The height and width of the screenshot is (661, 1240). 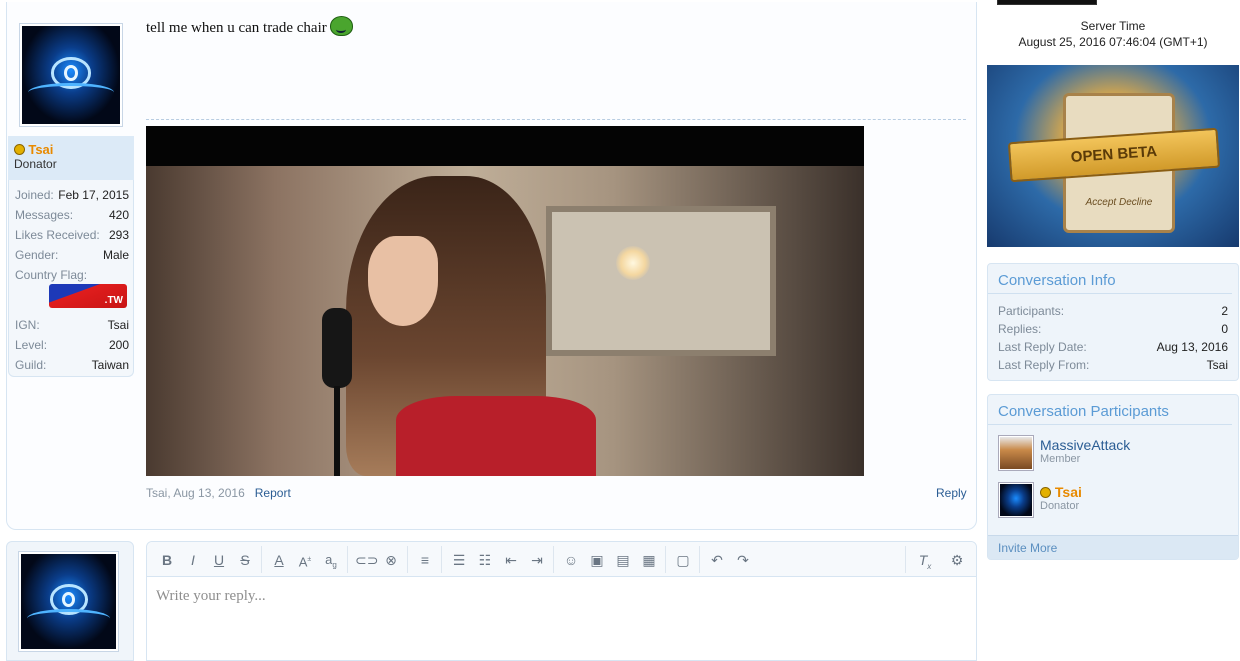 I want to click on editor-toolbar: B I U S A A± ag ⊂⊃ ⊗ ≡ ☰ ☷ ⇤ ⇥ ☺ ▣ ▤ ▦ ▢, so click(x=561, y=559).